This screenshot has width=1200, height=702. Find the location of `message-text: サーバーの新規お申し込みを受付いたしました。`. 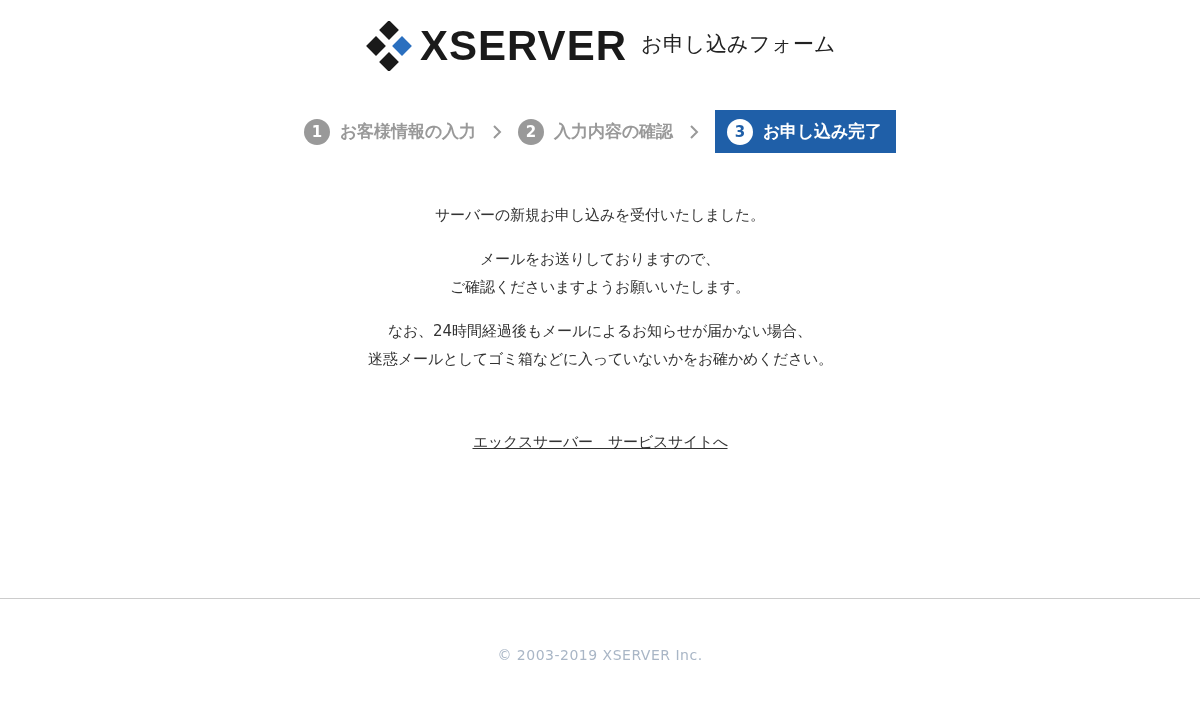

message-text: サーバーの新規お申し込みを受付いたしました。 is located at coordinates (600, 215).